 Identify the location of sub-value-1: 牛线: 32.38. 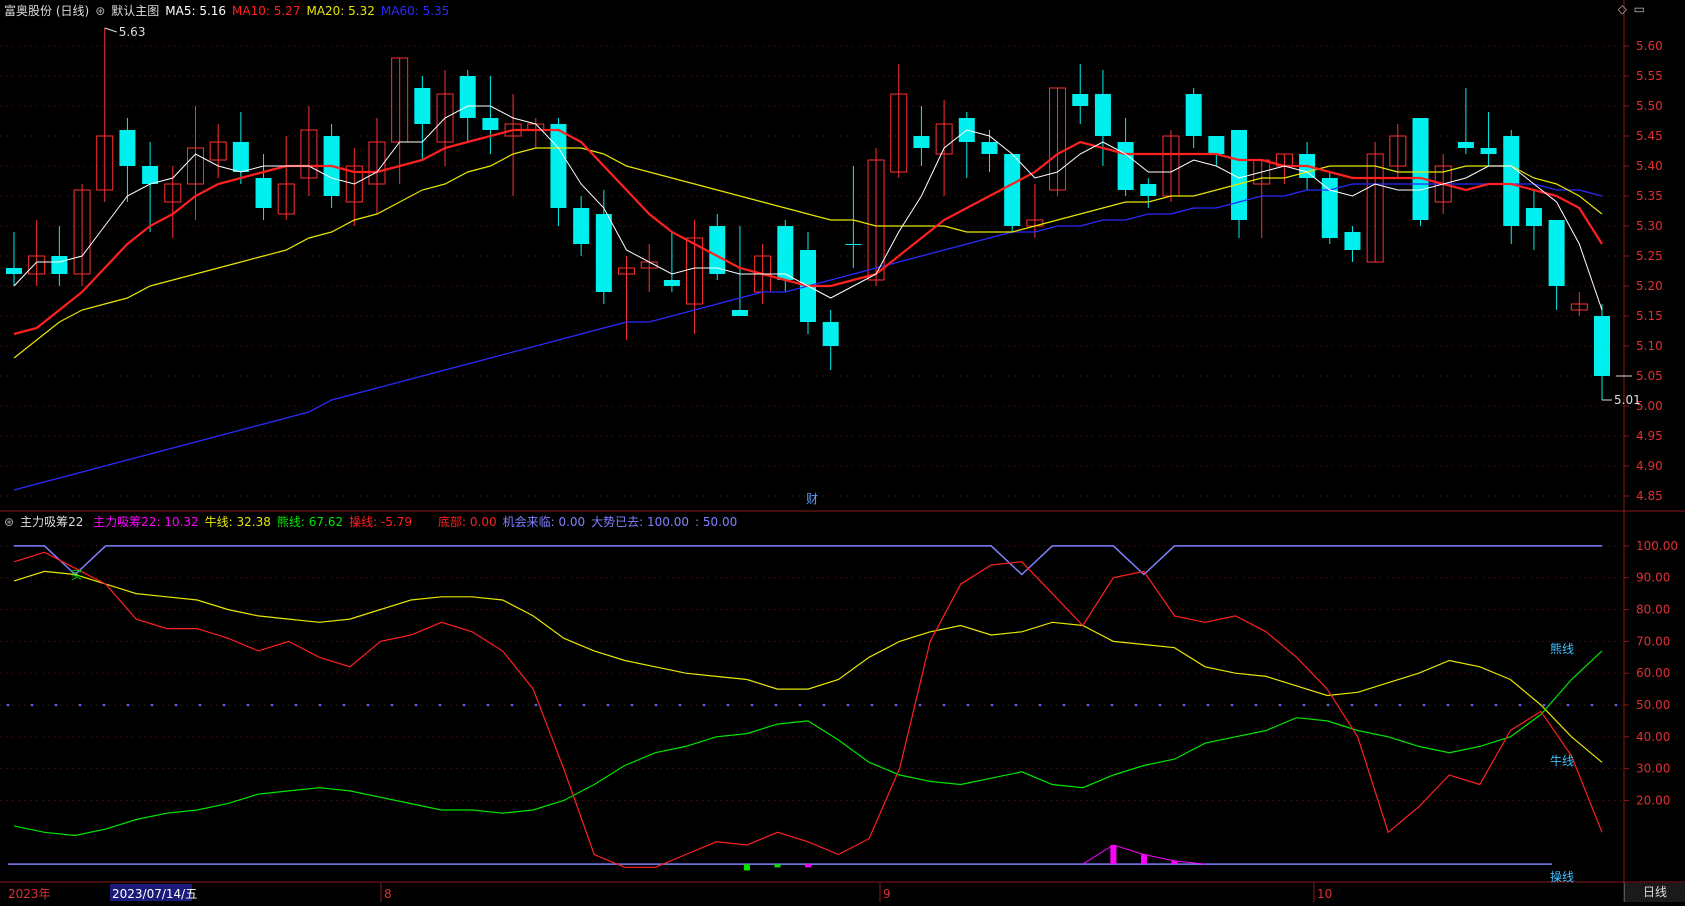
(237, 522).